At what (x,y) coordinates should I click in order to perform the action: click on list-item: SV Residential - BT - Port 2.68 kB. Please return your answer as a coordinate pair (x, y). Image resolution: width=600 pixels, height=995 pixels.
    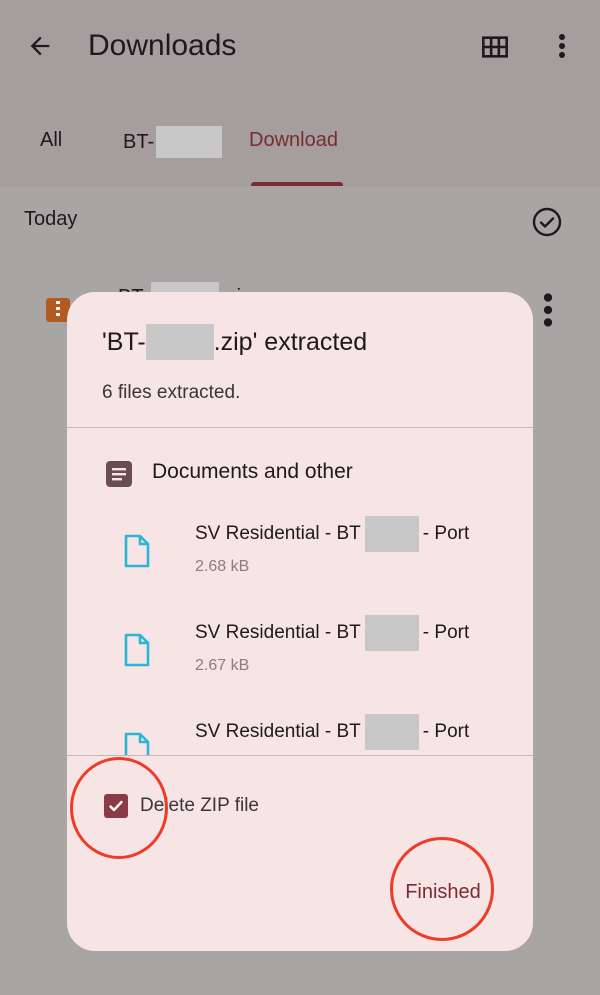
    Looking at the image, I should click on (300, 558).